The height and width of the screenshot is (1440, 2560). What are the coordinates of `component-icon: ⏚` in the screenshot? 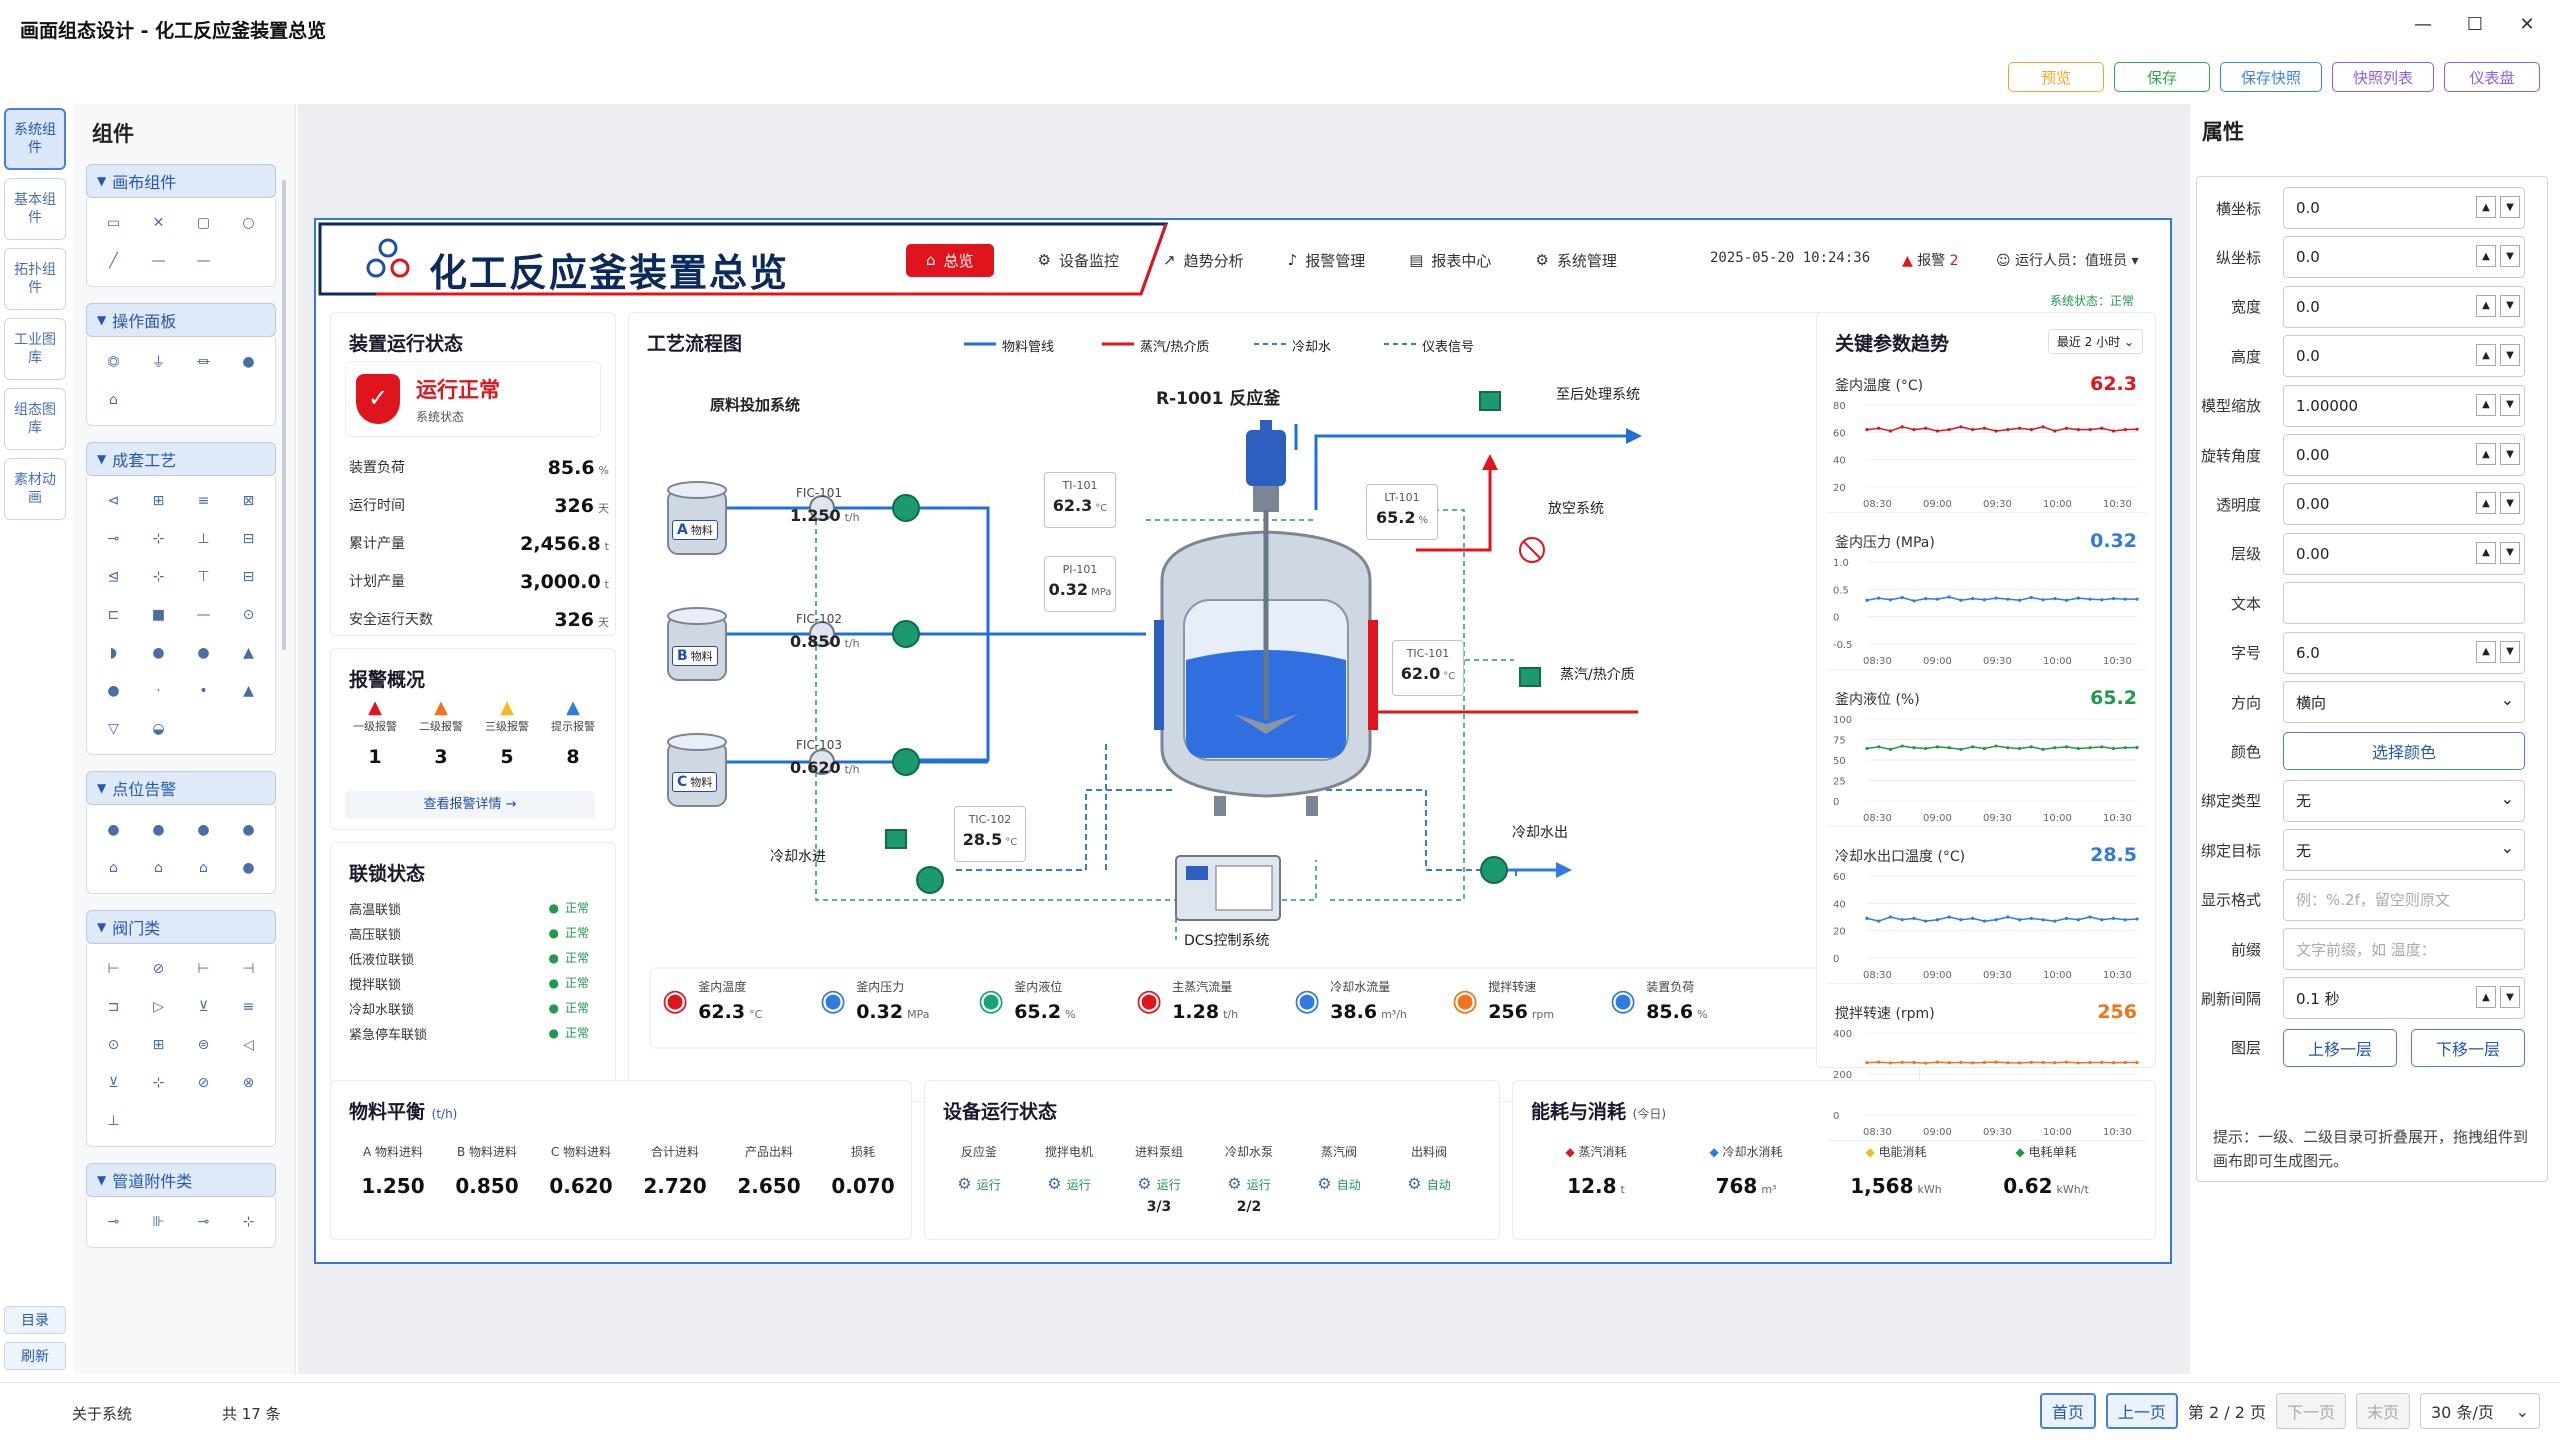 It's located at (158, 362).